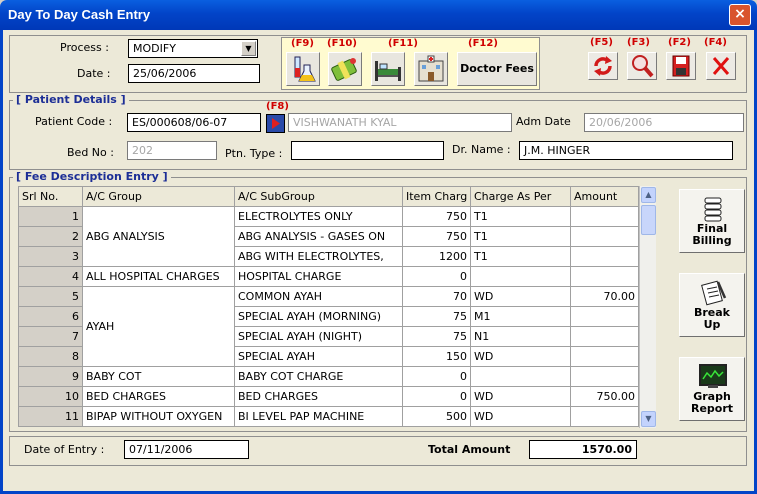 The width and height of the screenshot is (757, 494). Describe the element at coordinates (50, 416) in the screenshot. I see `row-number: 11` at that location.